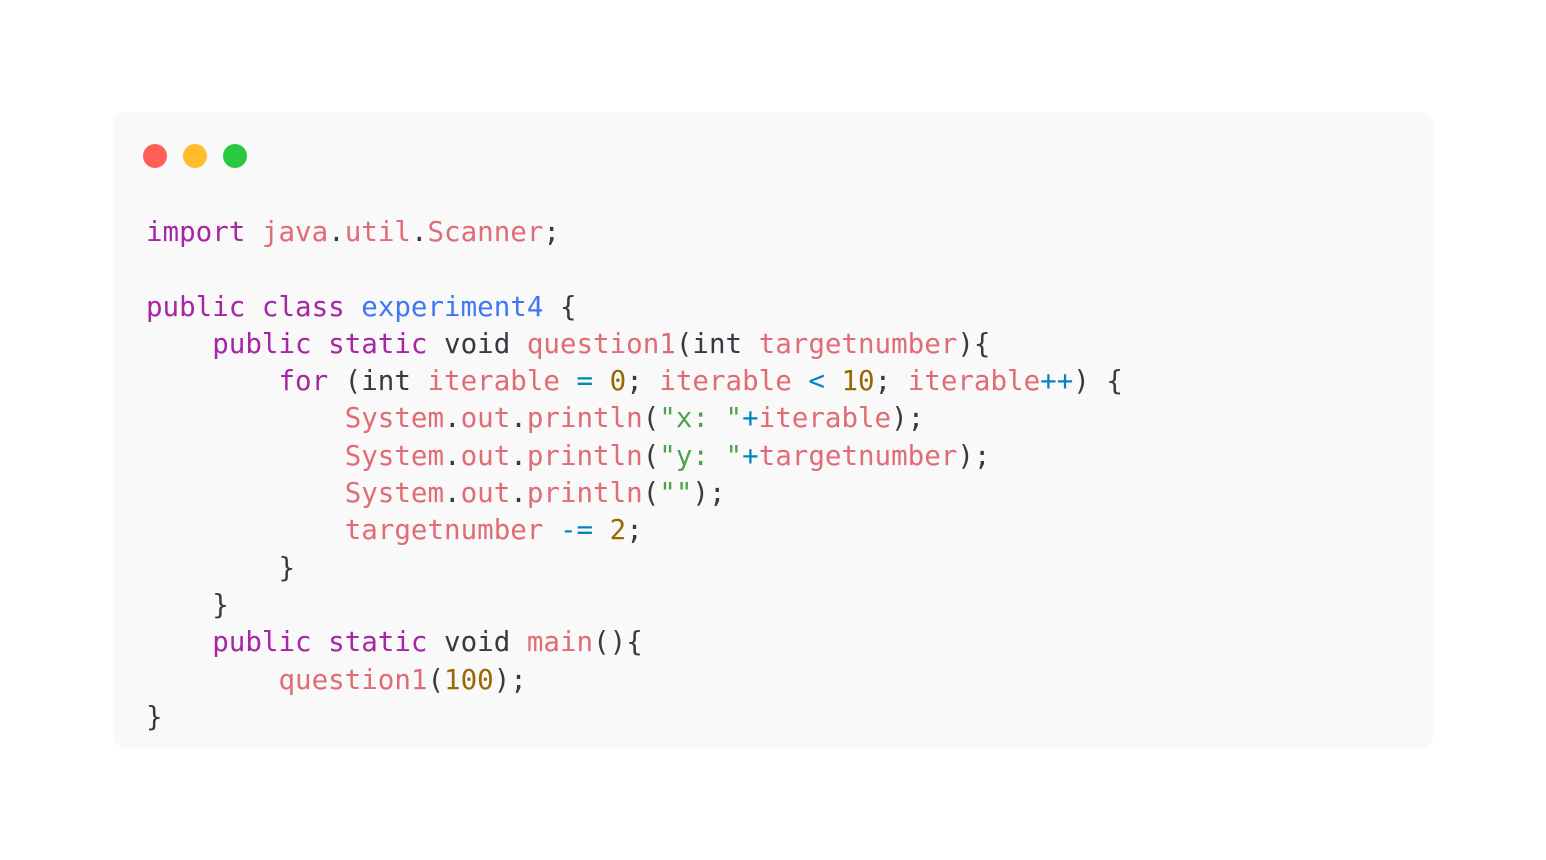  I want to click on code-token-keyword: for, so click(303, 381).